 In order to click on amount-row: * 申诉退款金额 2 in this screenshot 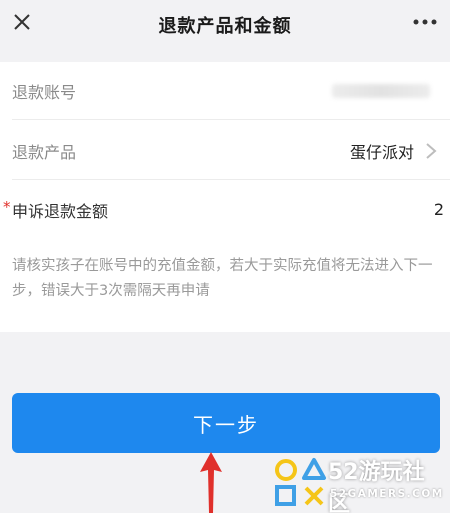, I will do `click(225, 208)`.